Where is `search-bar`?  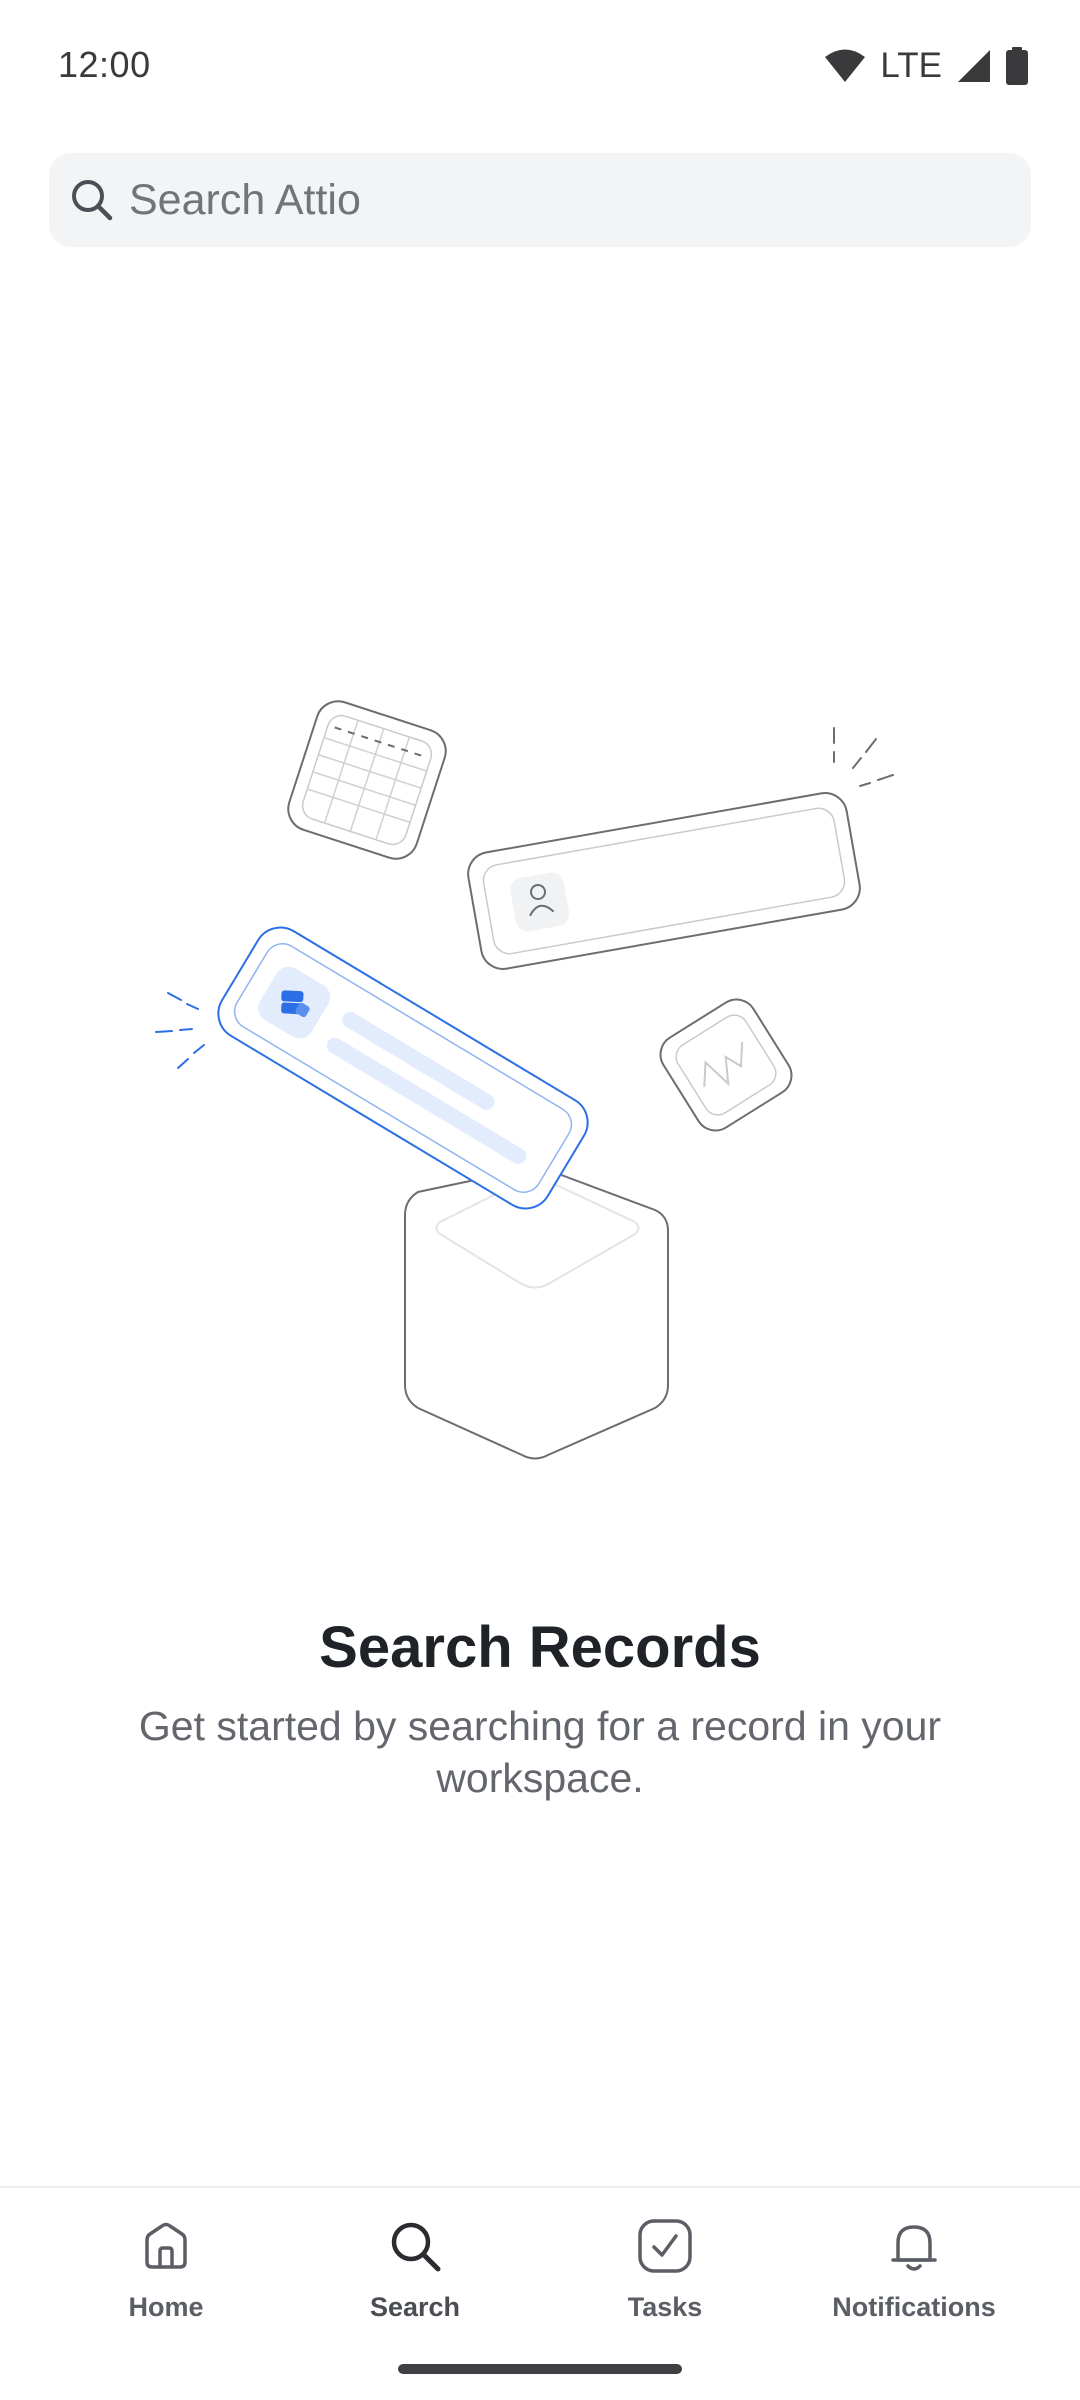
search-bar is located at coordinates (540, 200).